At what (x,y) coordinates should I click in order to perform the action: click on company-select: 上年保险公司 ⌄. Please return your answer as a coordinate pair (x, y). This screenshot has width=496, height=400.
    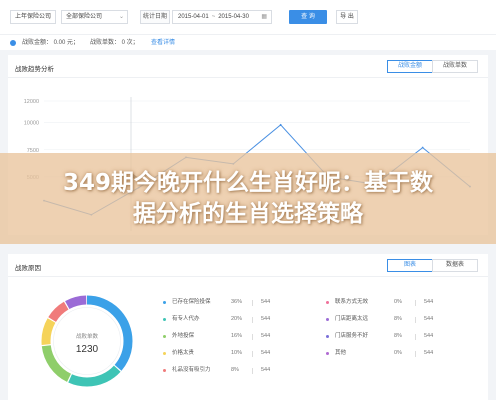
    Looking at the image, I should click on (33, 17).